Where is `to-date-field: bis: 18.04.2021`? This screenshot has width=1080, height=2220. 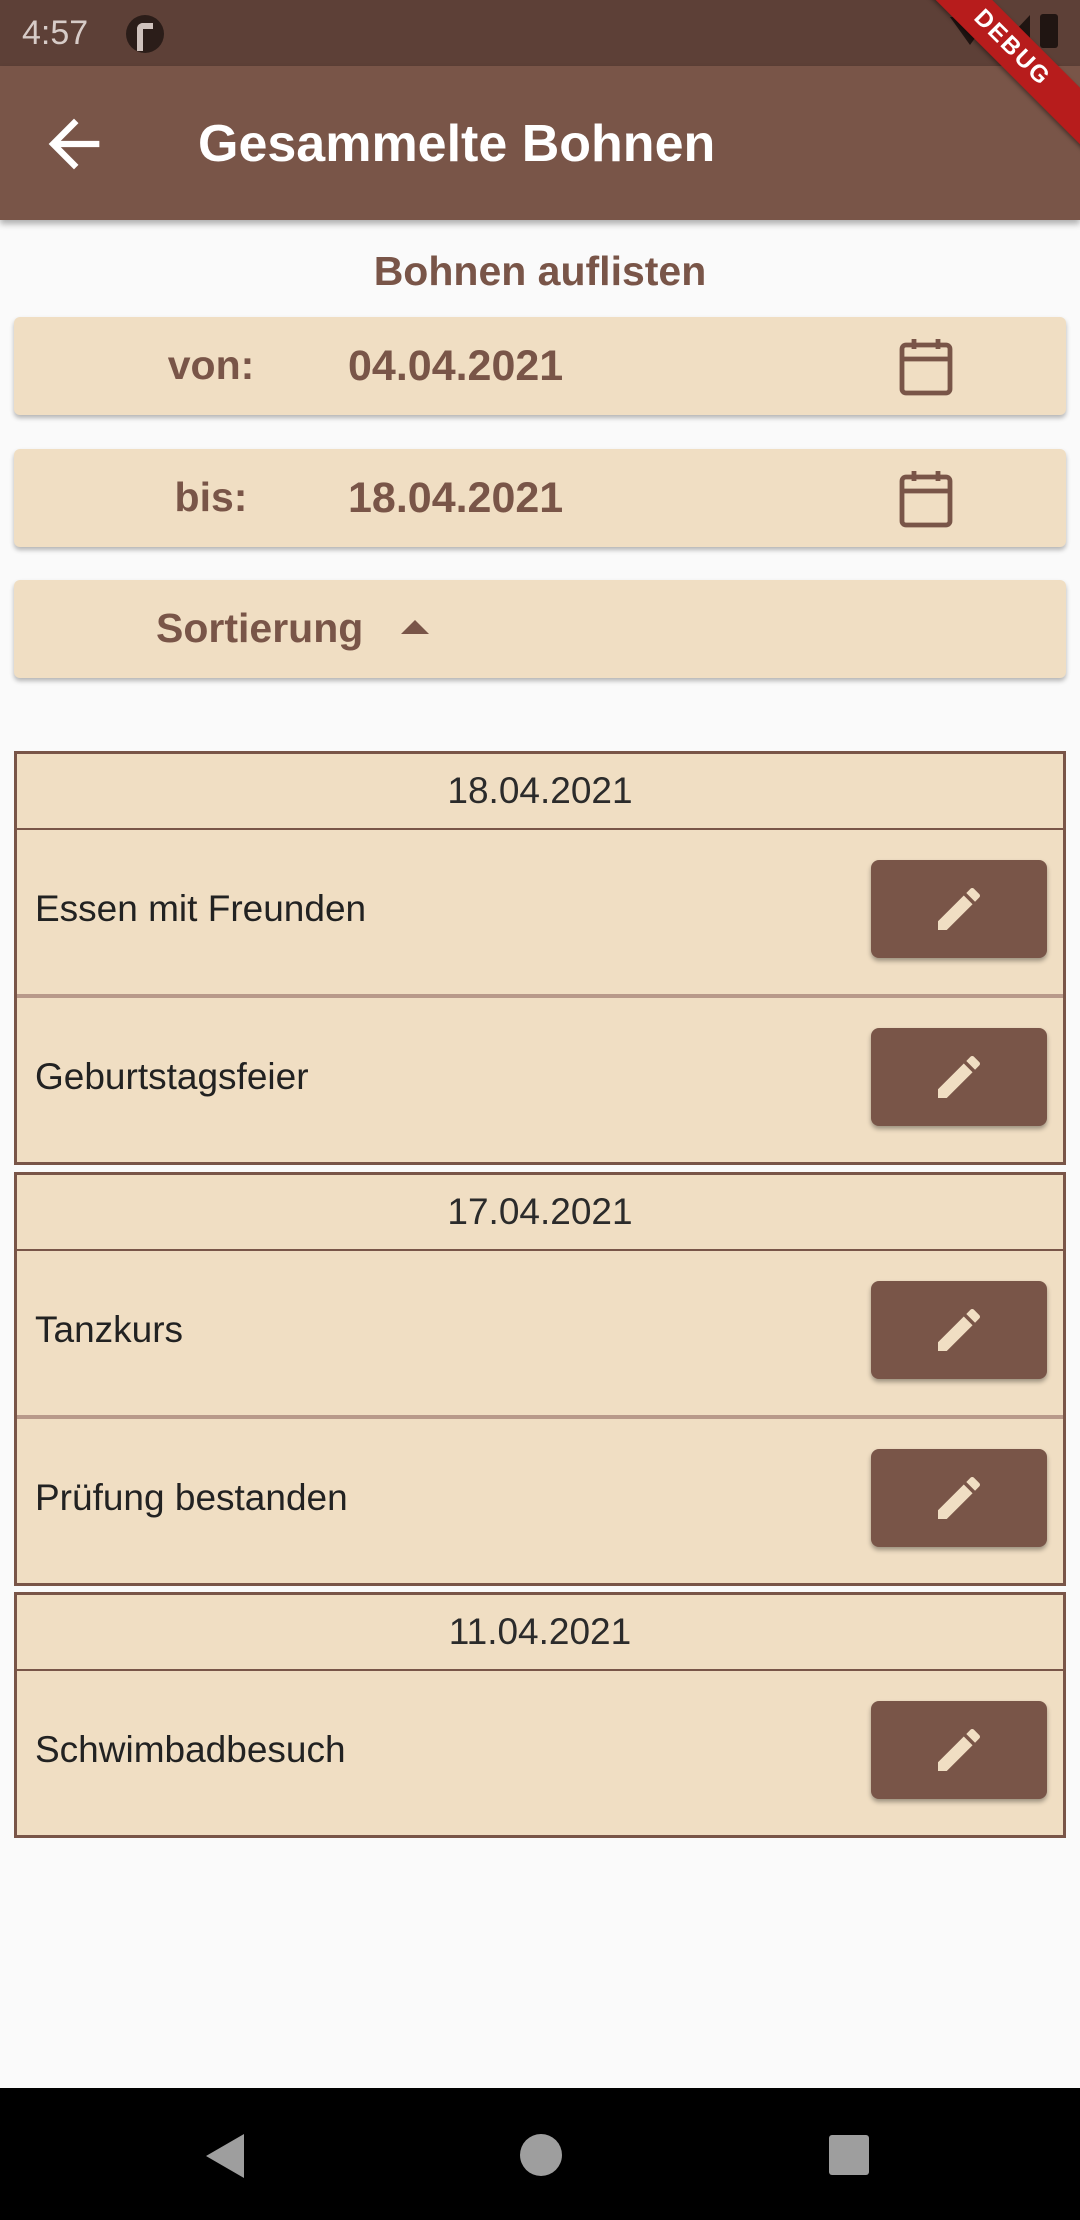
to-date-field: bis: 18.04.2021 is located at coordinates (540, 498).